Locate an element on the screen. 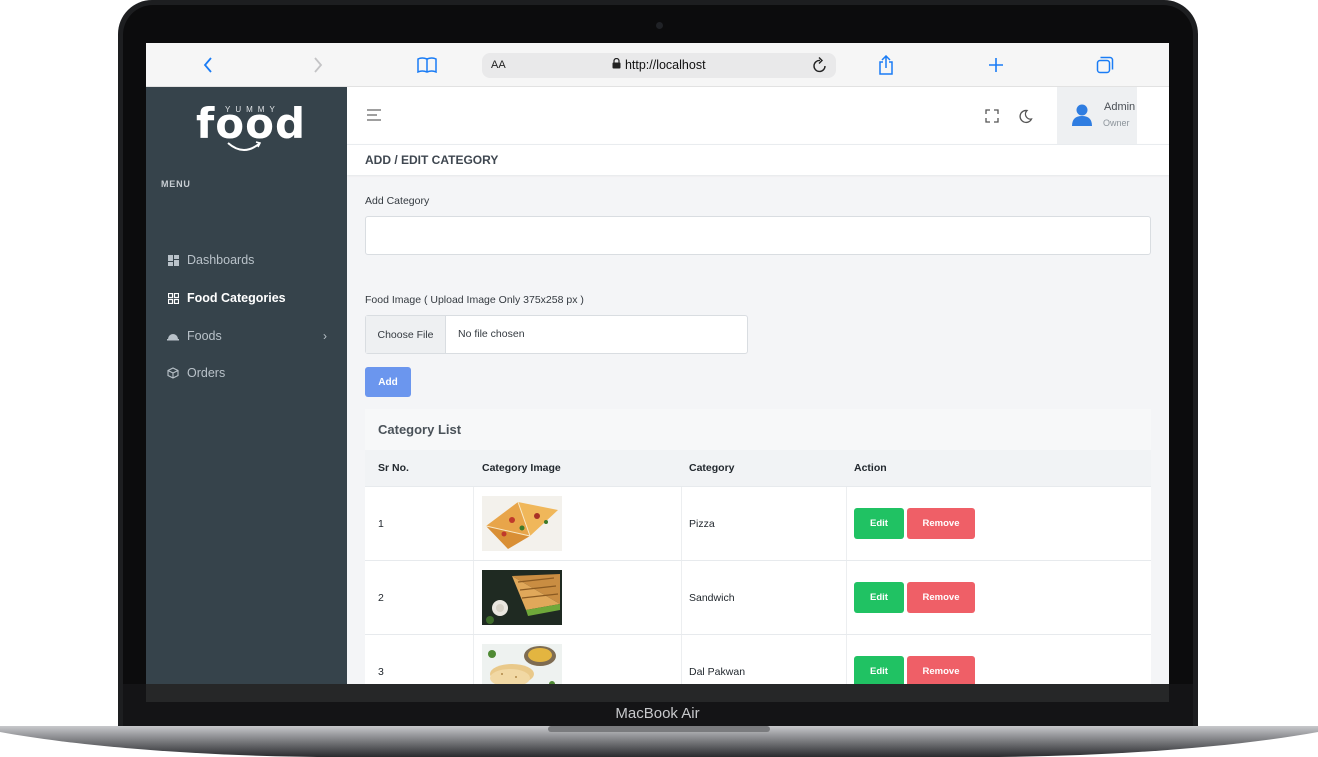 This screenshot has height=757, width=1318. address-bar: AA http://localhost is located at coordinates (659, 65).